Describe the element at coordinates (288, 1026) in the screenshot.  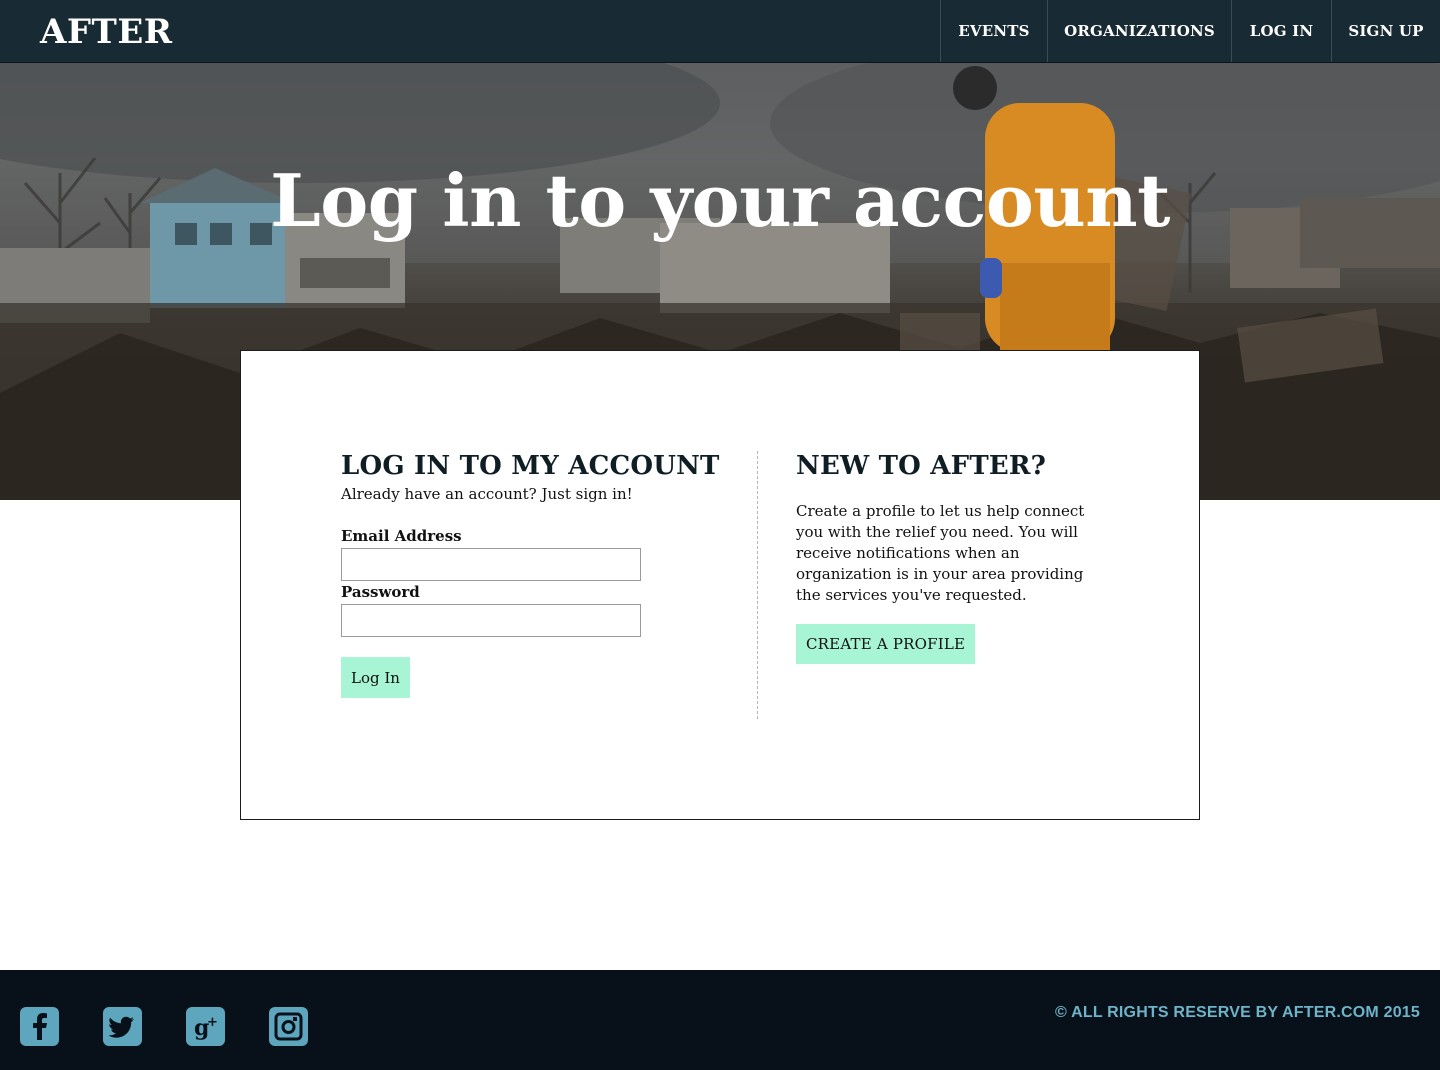
I see `instagram-icon` at that location.